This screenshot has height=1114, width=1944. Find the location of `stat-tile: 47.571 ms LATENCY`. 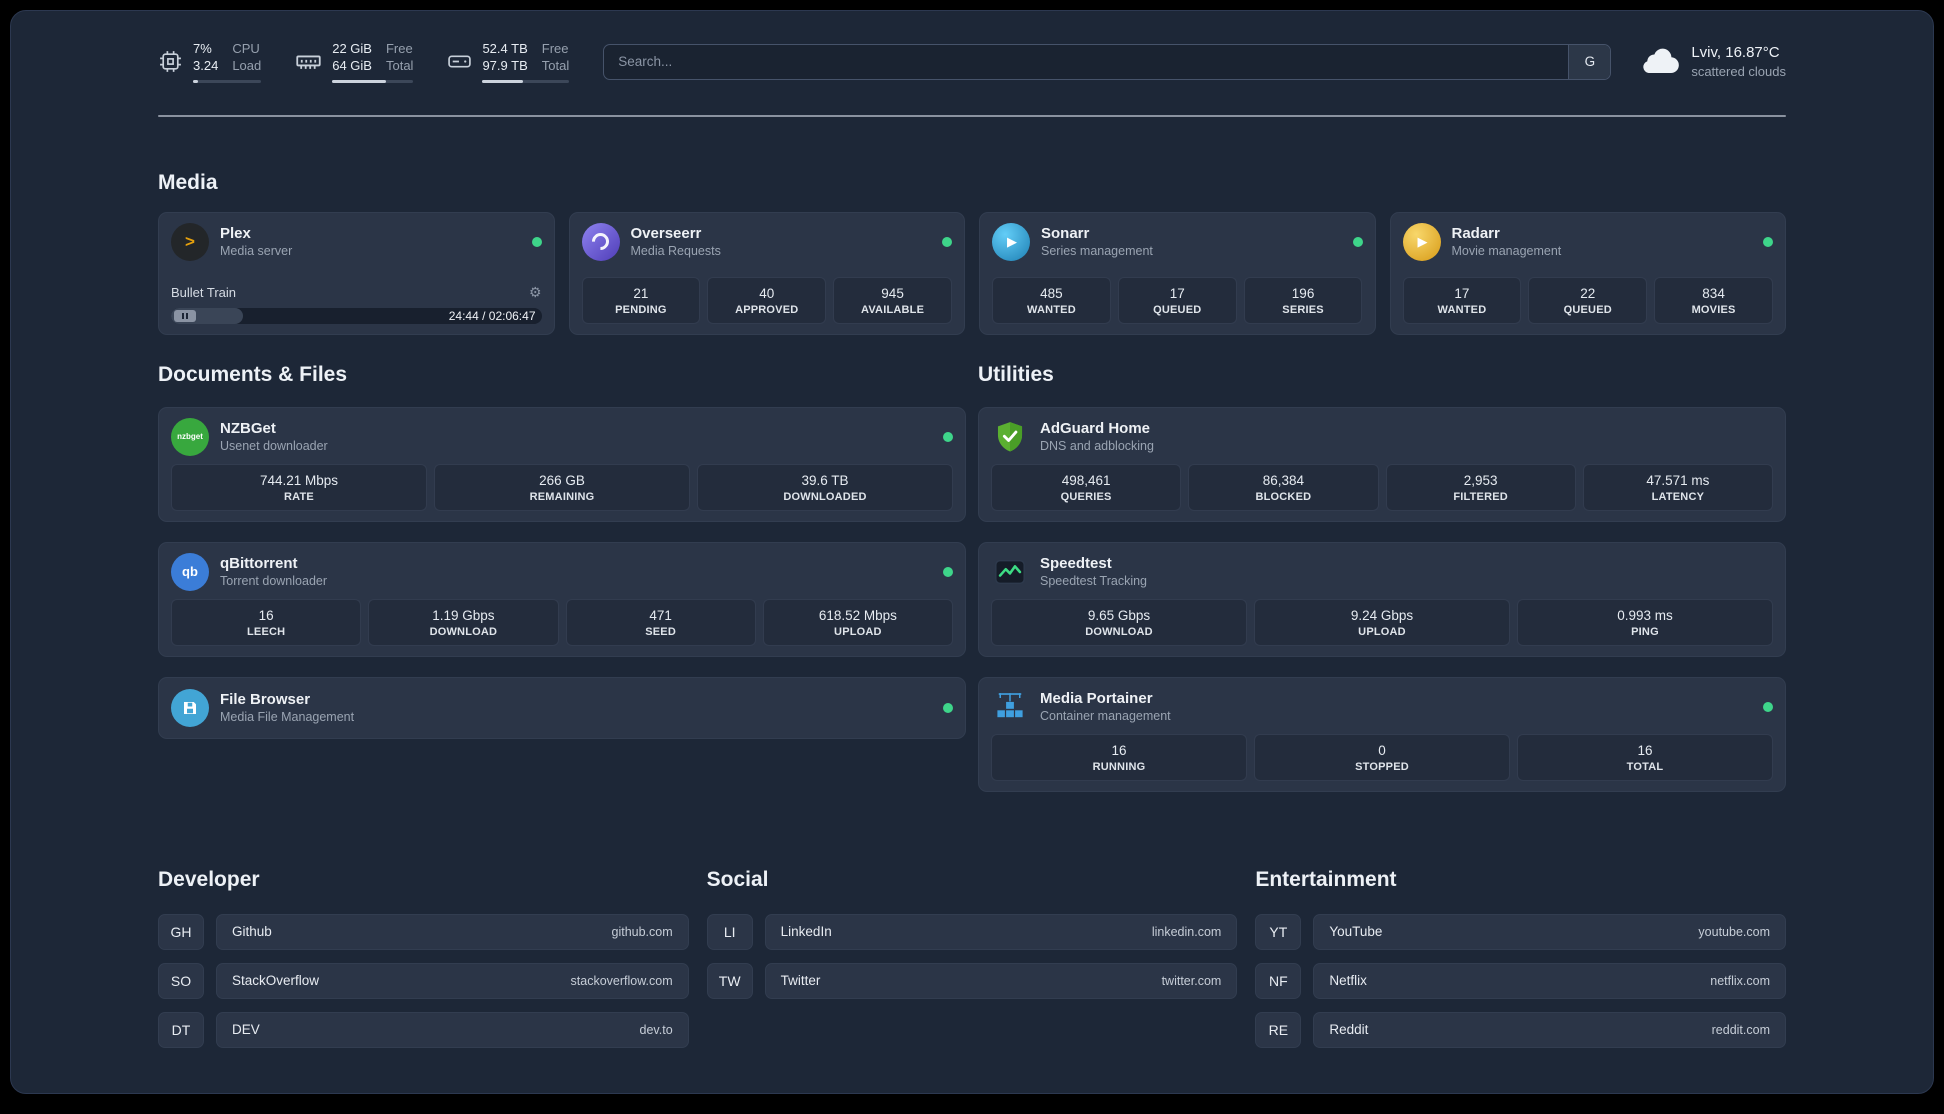

stat-tile: 47.571 ms LATENCY is located at coordinates (1677, 487).